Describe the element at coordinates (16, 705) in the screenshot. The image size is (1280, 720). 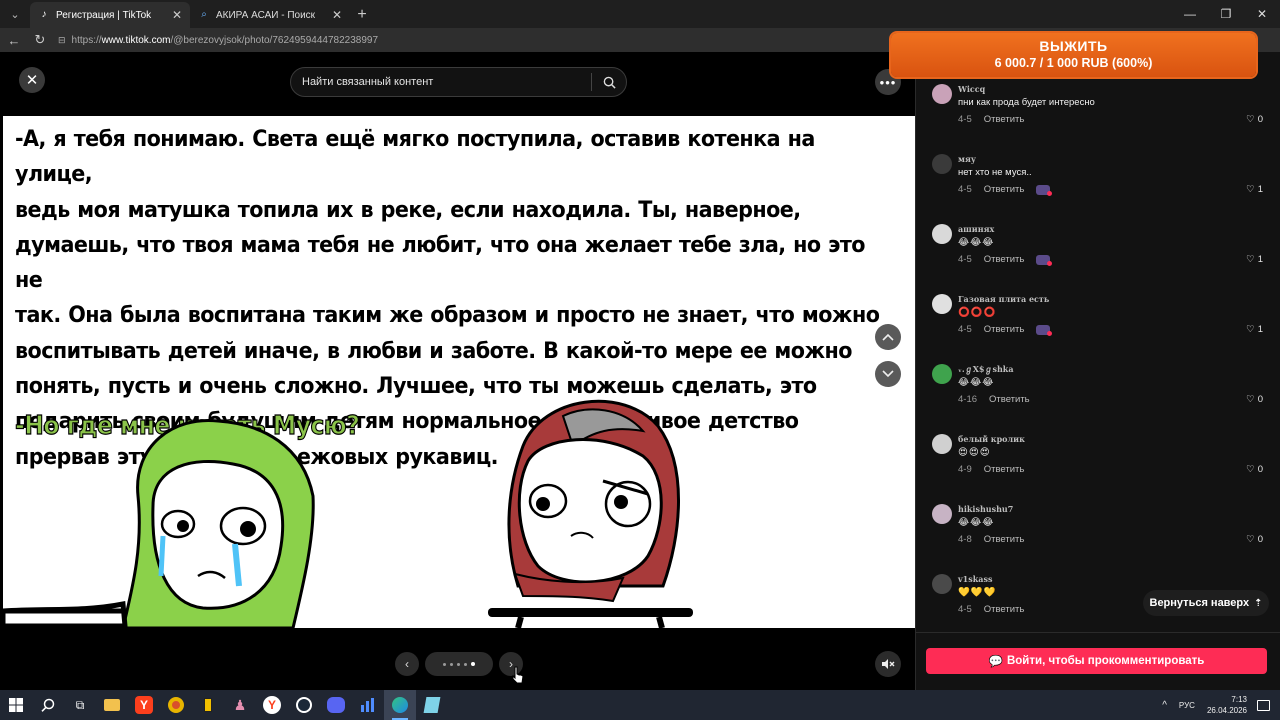
I see `windows-start-icon` at that location.